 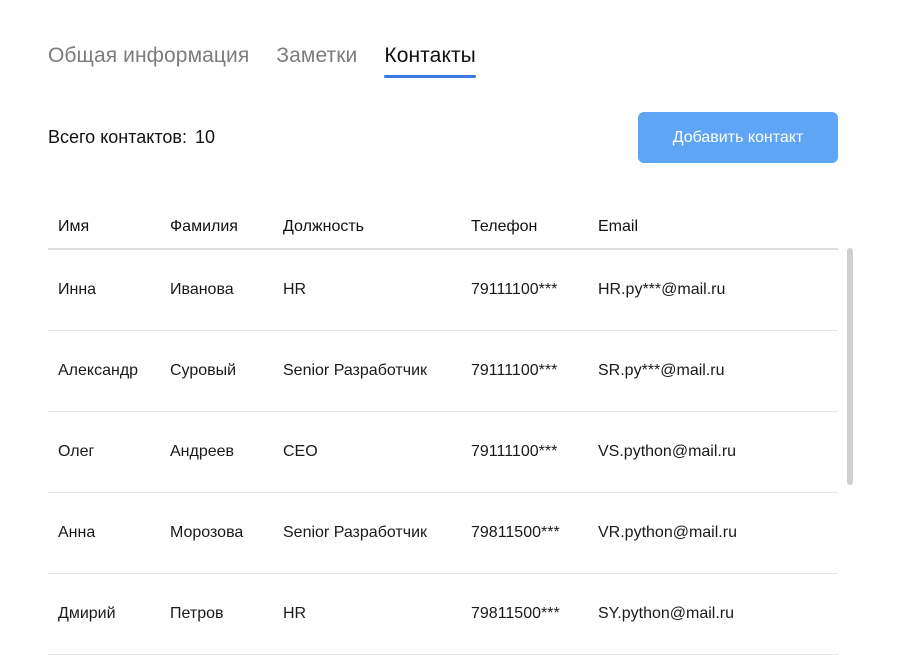 I want to click on column-header-last-name: Фамилия, so click(x=226, y=227).